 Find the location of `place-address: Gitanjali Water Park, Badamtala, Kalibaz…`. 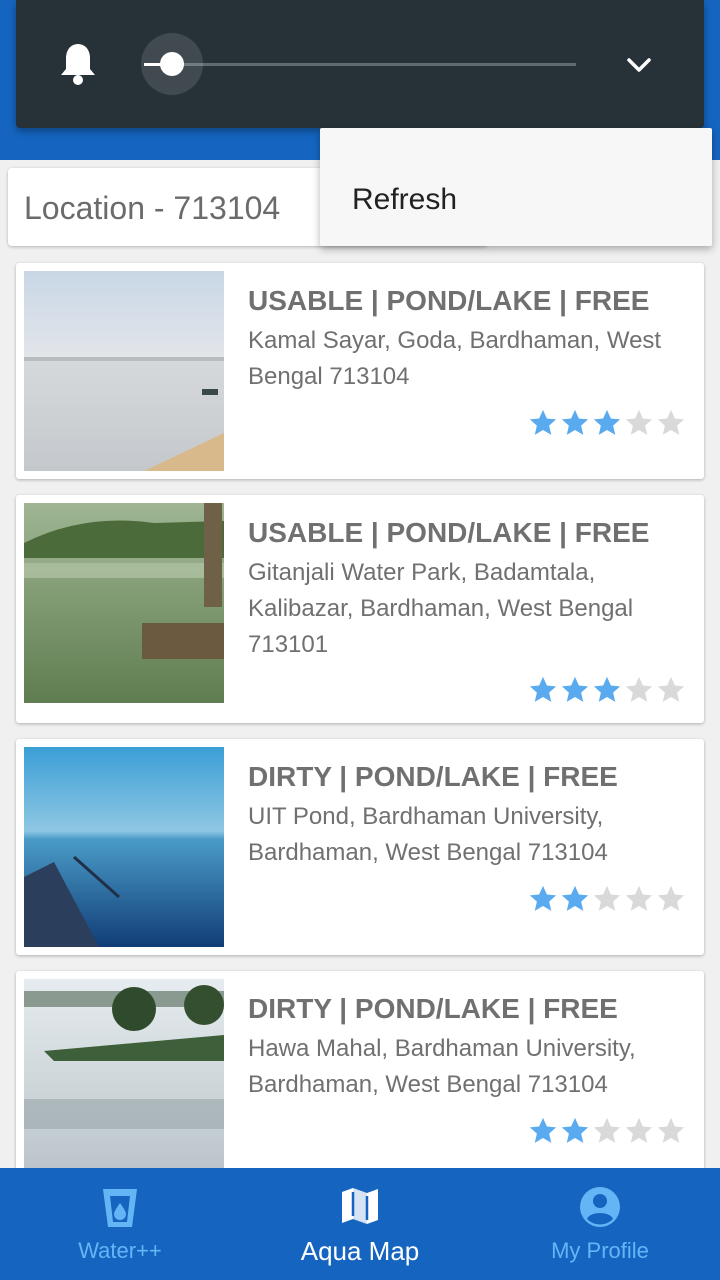

place-address: Gitanjali Water Park, Badamtala, Kalibaz… is located at coordinates (441, 608).